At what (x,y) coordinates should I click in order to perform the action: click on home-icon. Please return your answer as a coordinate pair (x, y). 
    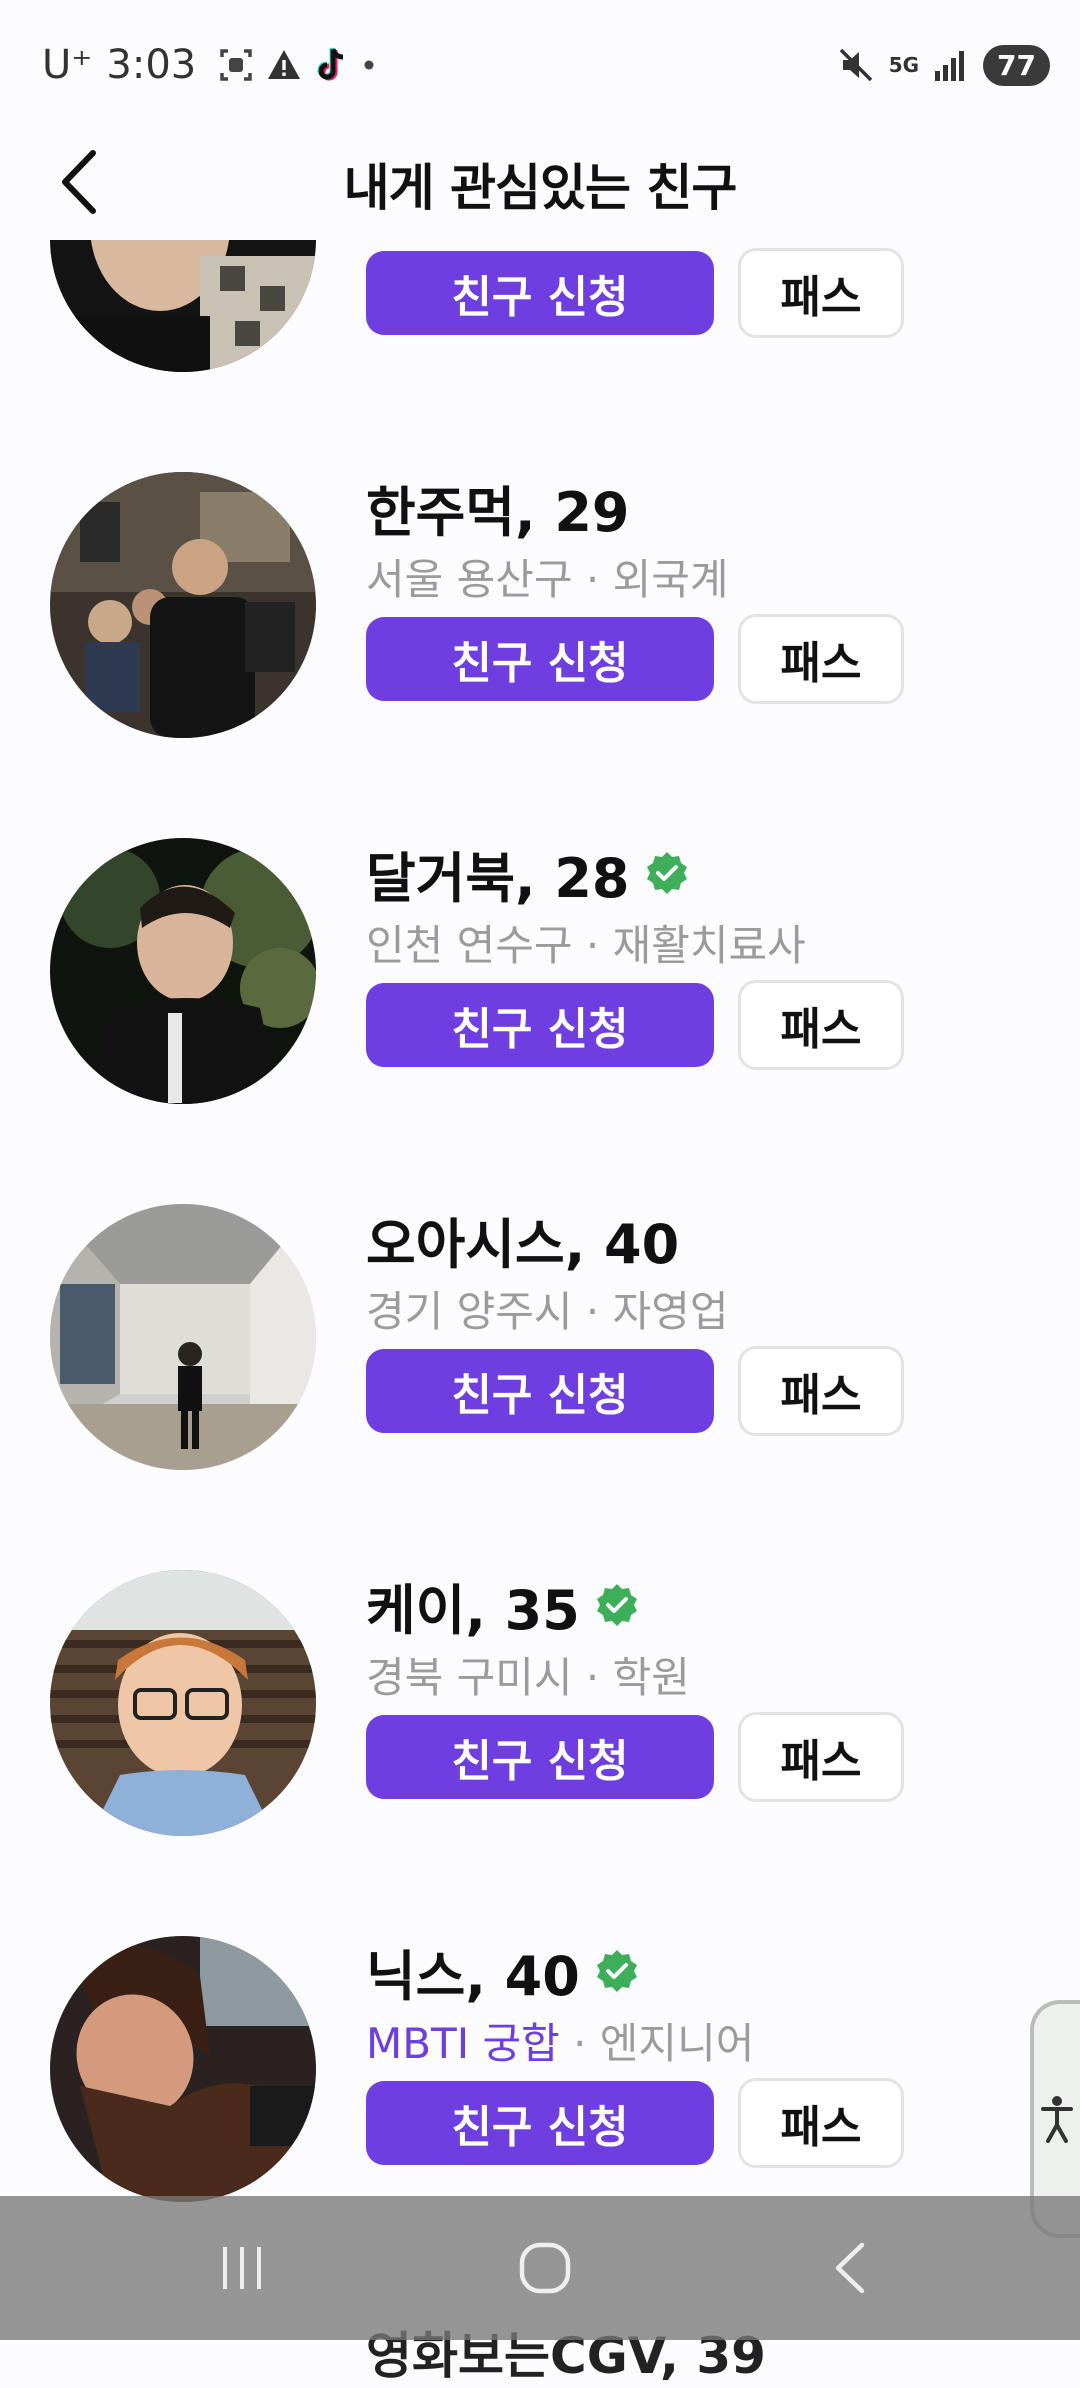
    Looking at the image, I should click on (545, 2268).